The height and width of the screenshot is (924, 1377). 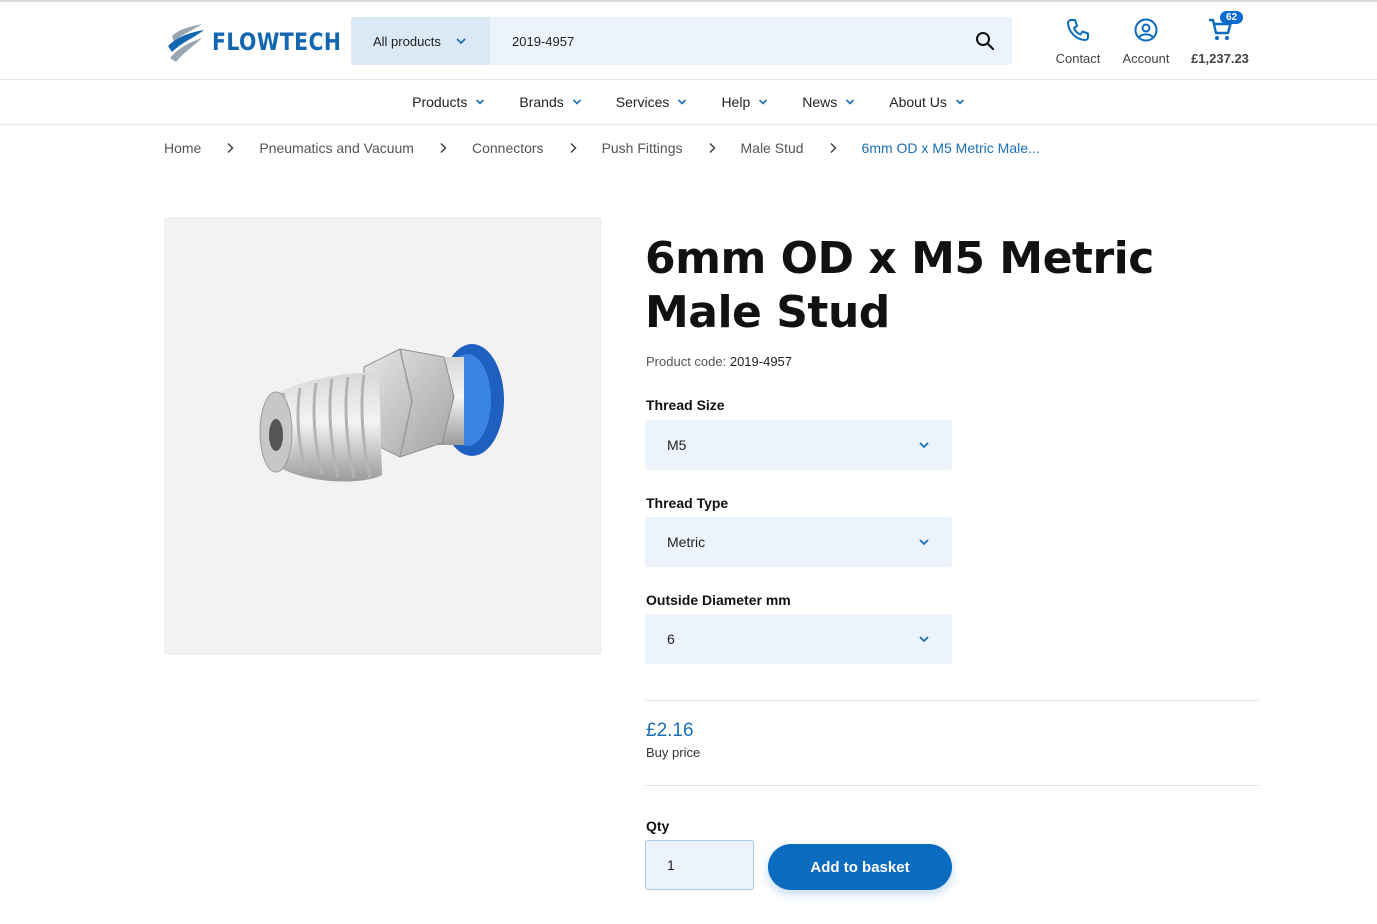 I want to click on thread-size-label: Thread Size, so click(x=685, y=405).